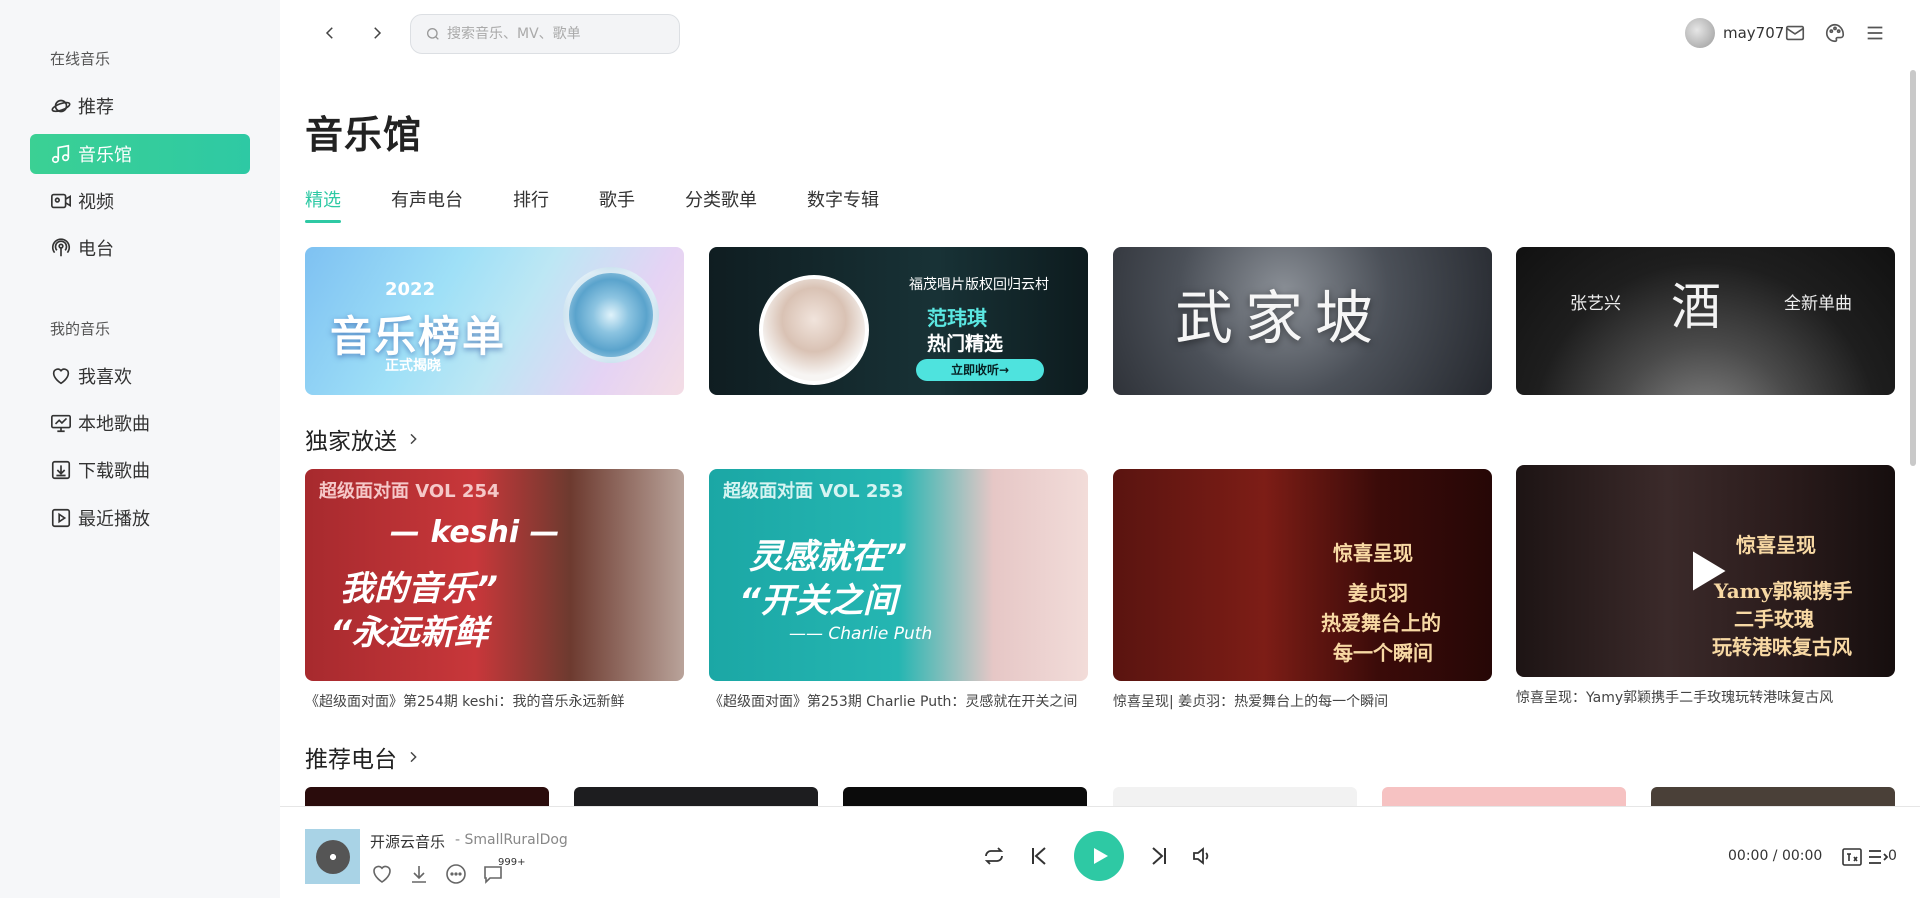 The height and width of the screenshot is (898, 1920). Describe the element at coordinates (114, 471) in the screenshot. I see `sidebar-item-label: 下载歌曲` at that location.